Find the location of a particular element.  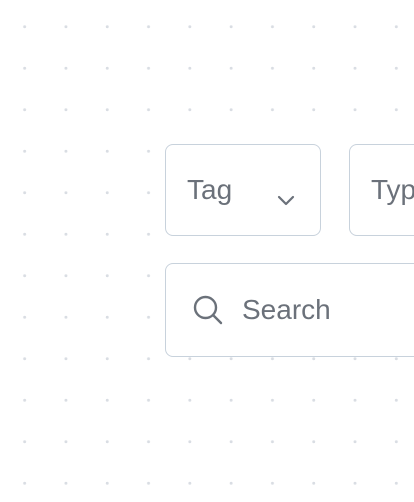

search-input is located at coordinates (328, 310).